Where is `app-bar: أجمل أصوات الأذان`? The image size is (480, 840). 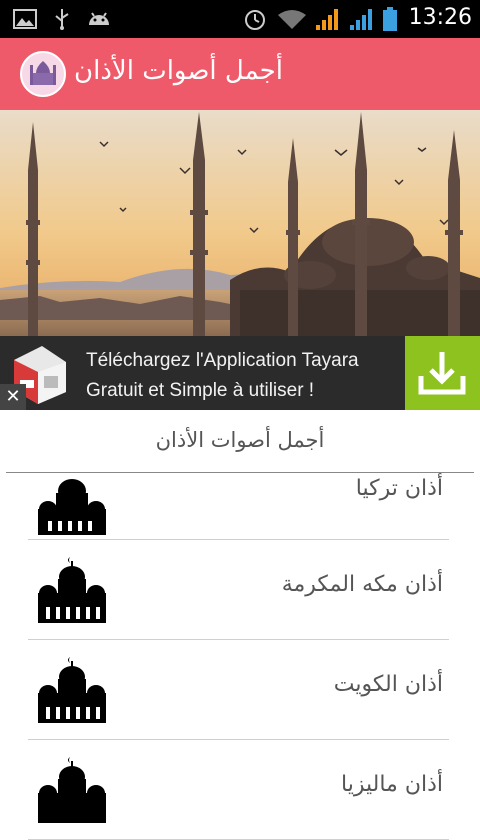 app-bar: أجمل أصوات الأذان is located at coordinates (240, 74).